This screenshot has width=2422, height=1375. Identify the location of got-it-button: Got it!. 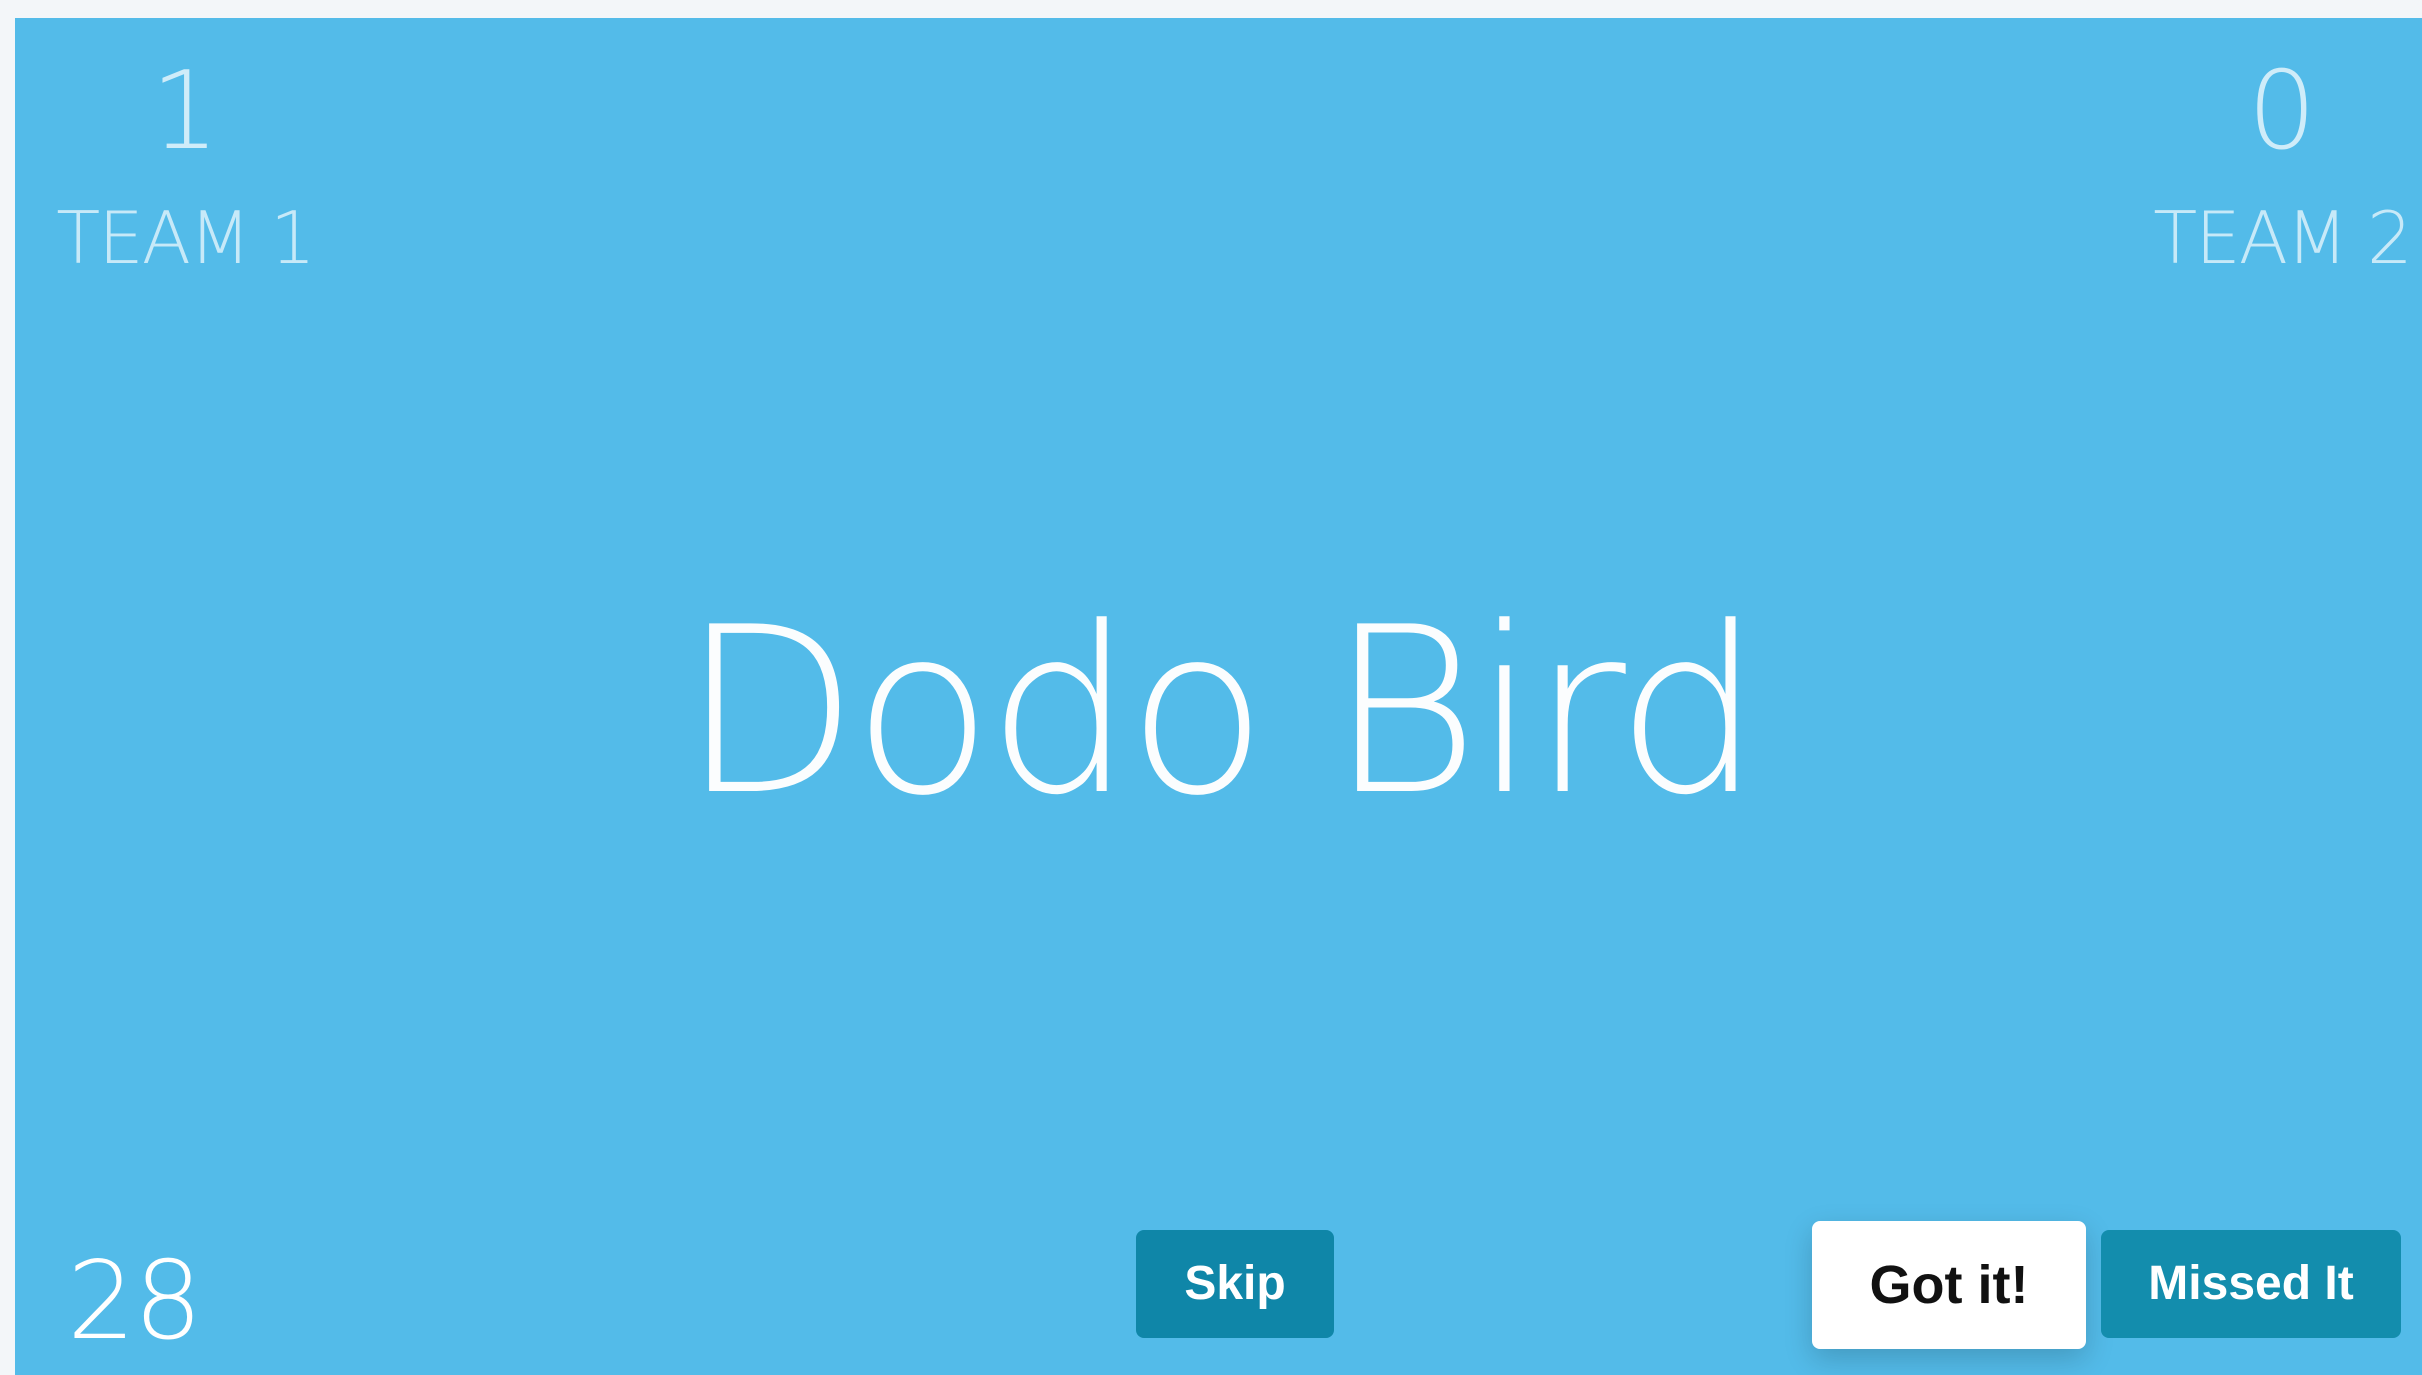
(1949, 1285).